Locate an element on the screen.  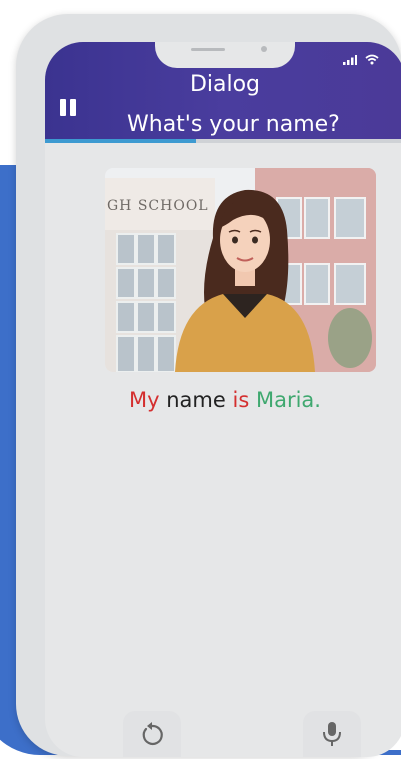
replay-icon is located at coordinates (152, 734).